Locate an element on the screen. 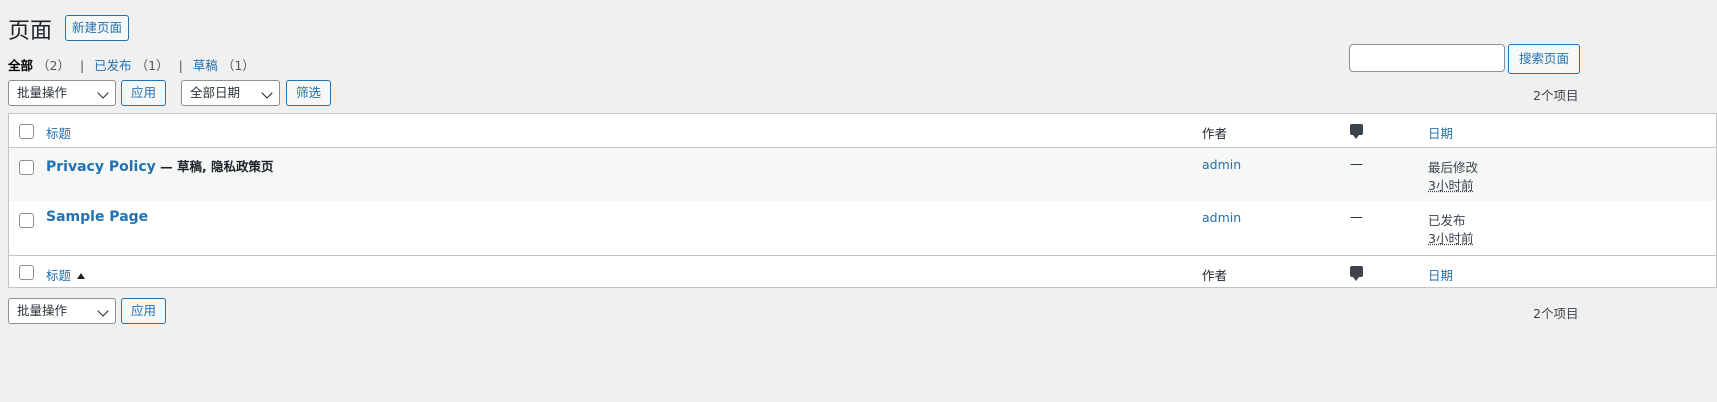 The width and height of the screenshot is (1717, 402). date-filter-value: 全部日期 is located at coordinates (215, 92).